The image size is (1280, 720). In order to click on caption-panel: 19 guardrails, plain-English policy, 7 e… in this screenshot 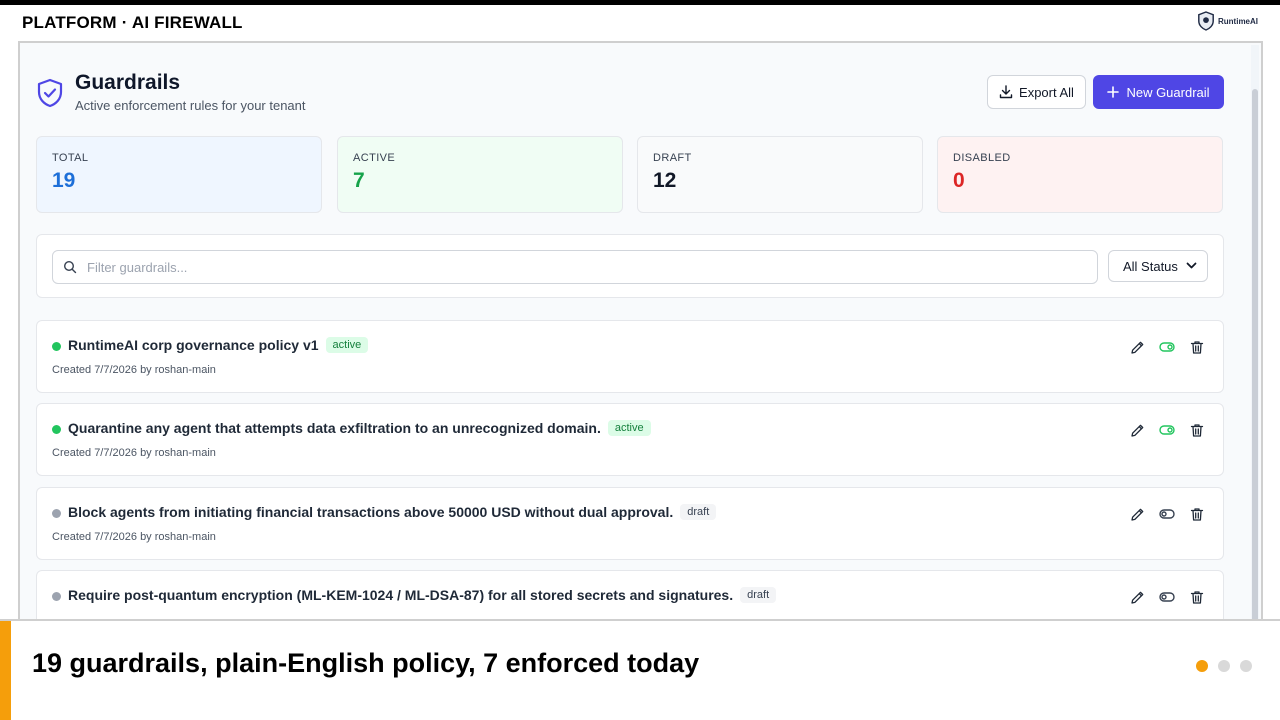, I will do `click(640, 669)`.